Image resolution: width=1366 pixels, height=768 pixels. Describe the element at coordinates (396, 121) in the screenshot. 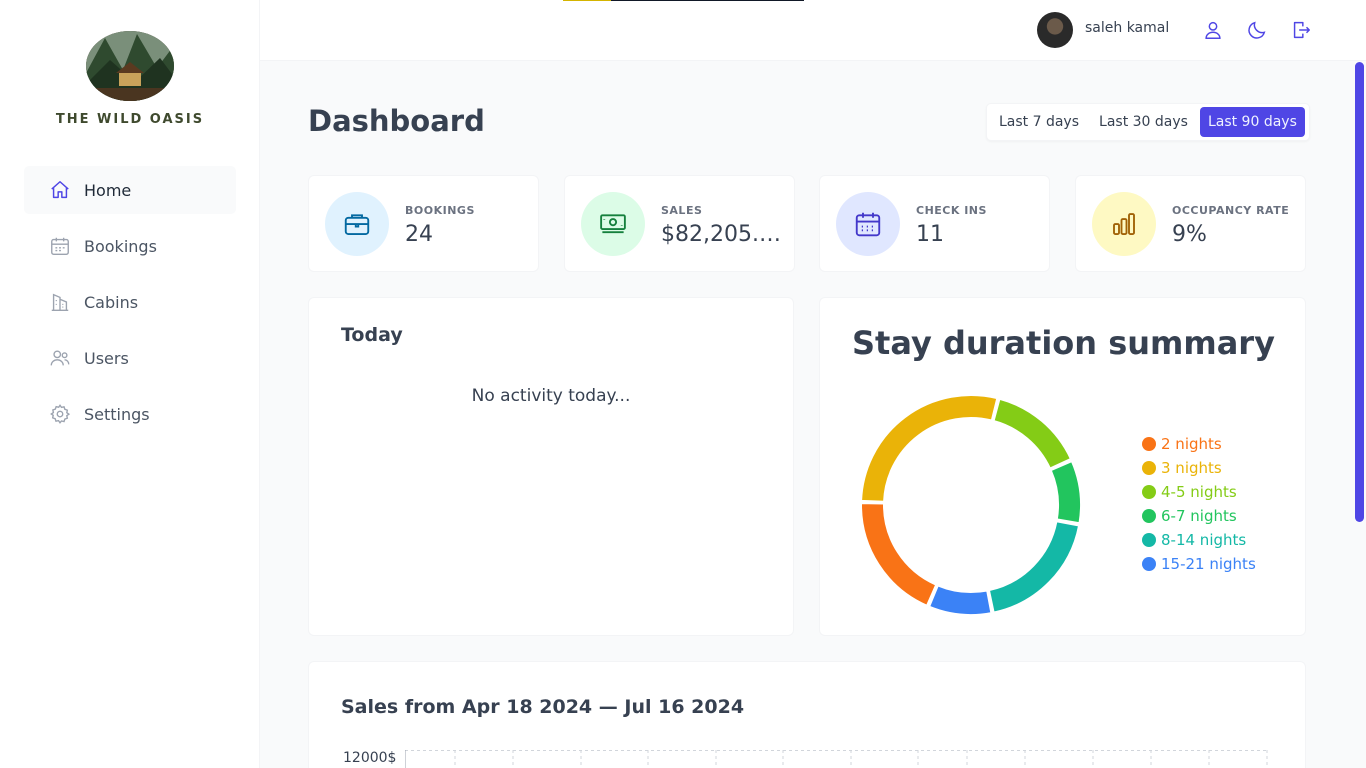

I see `page-title: Dashboard` at that location.